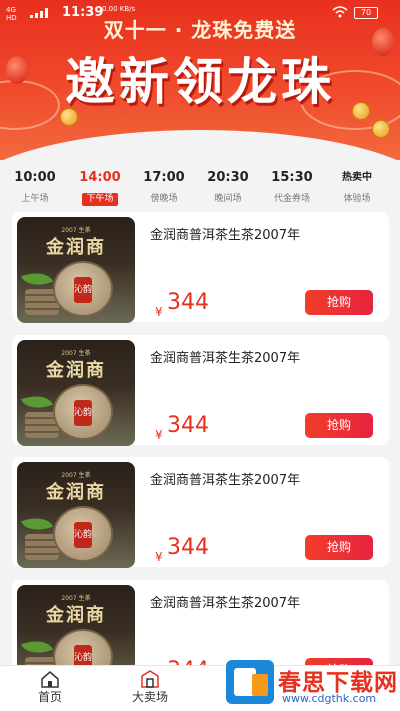 The height and width of the screenshot is (711, 400). Describe the element at coordinates (100, 188) in the screenshot. I see `tab-session-2: 14:00 下午场` at that location.